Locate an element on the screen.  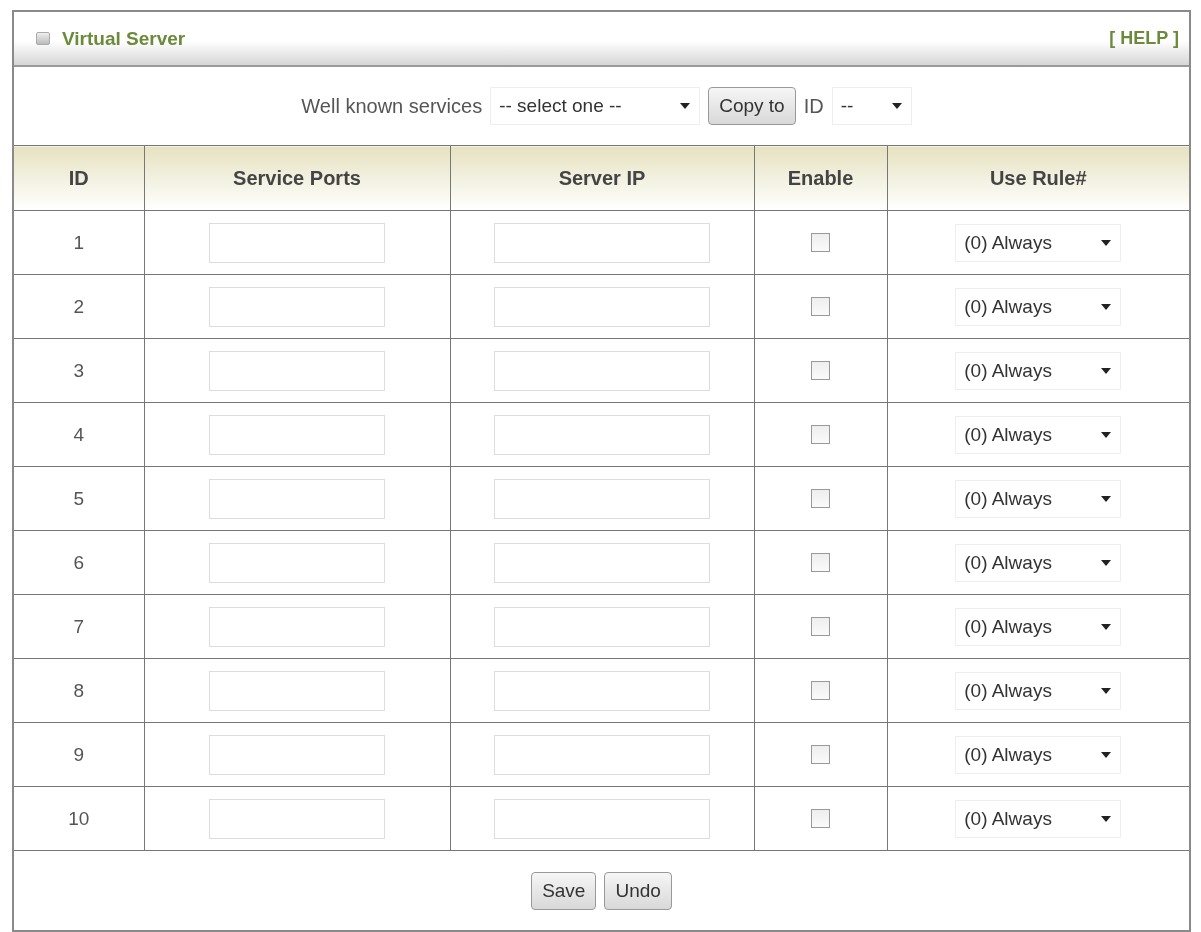
copy-to-button: Copy to is located at coordinates (752, 106).